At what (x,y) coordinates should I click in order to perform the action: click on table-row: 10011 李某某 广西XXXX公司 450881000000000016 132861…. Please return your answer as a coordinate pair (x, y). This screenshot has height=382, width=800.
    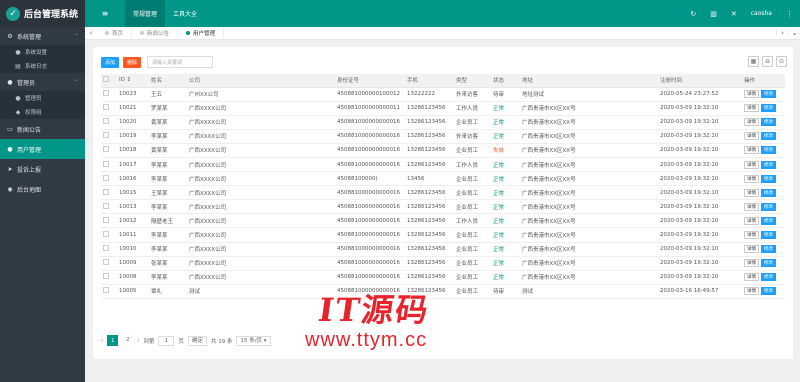
    Looking at the image, I should click on (443, 235).